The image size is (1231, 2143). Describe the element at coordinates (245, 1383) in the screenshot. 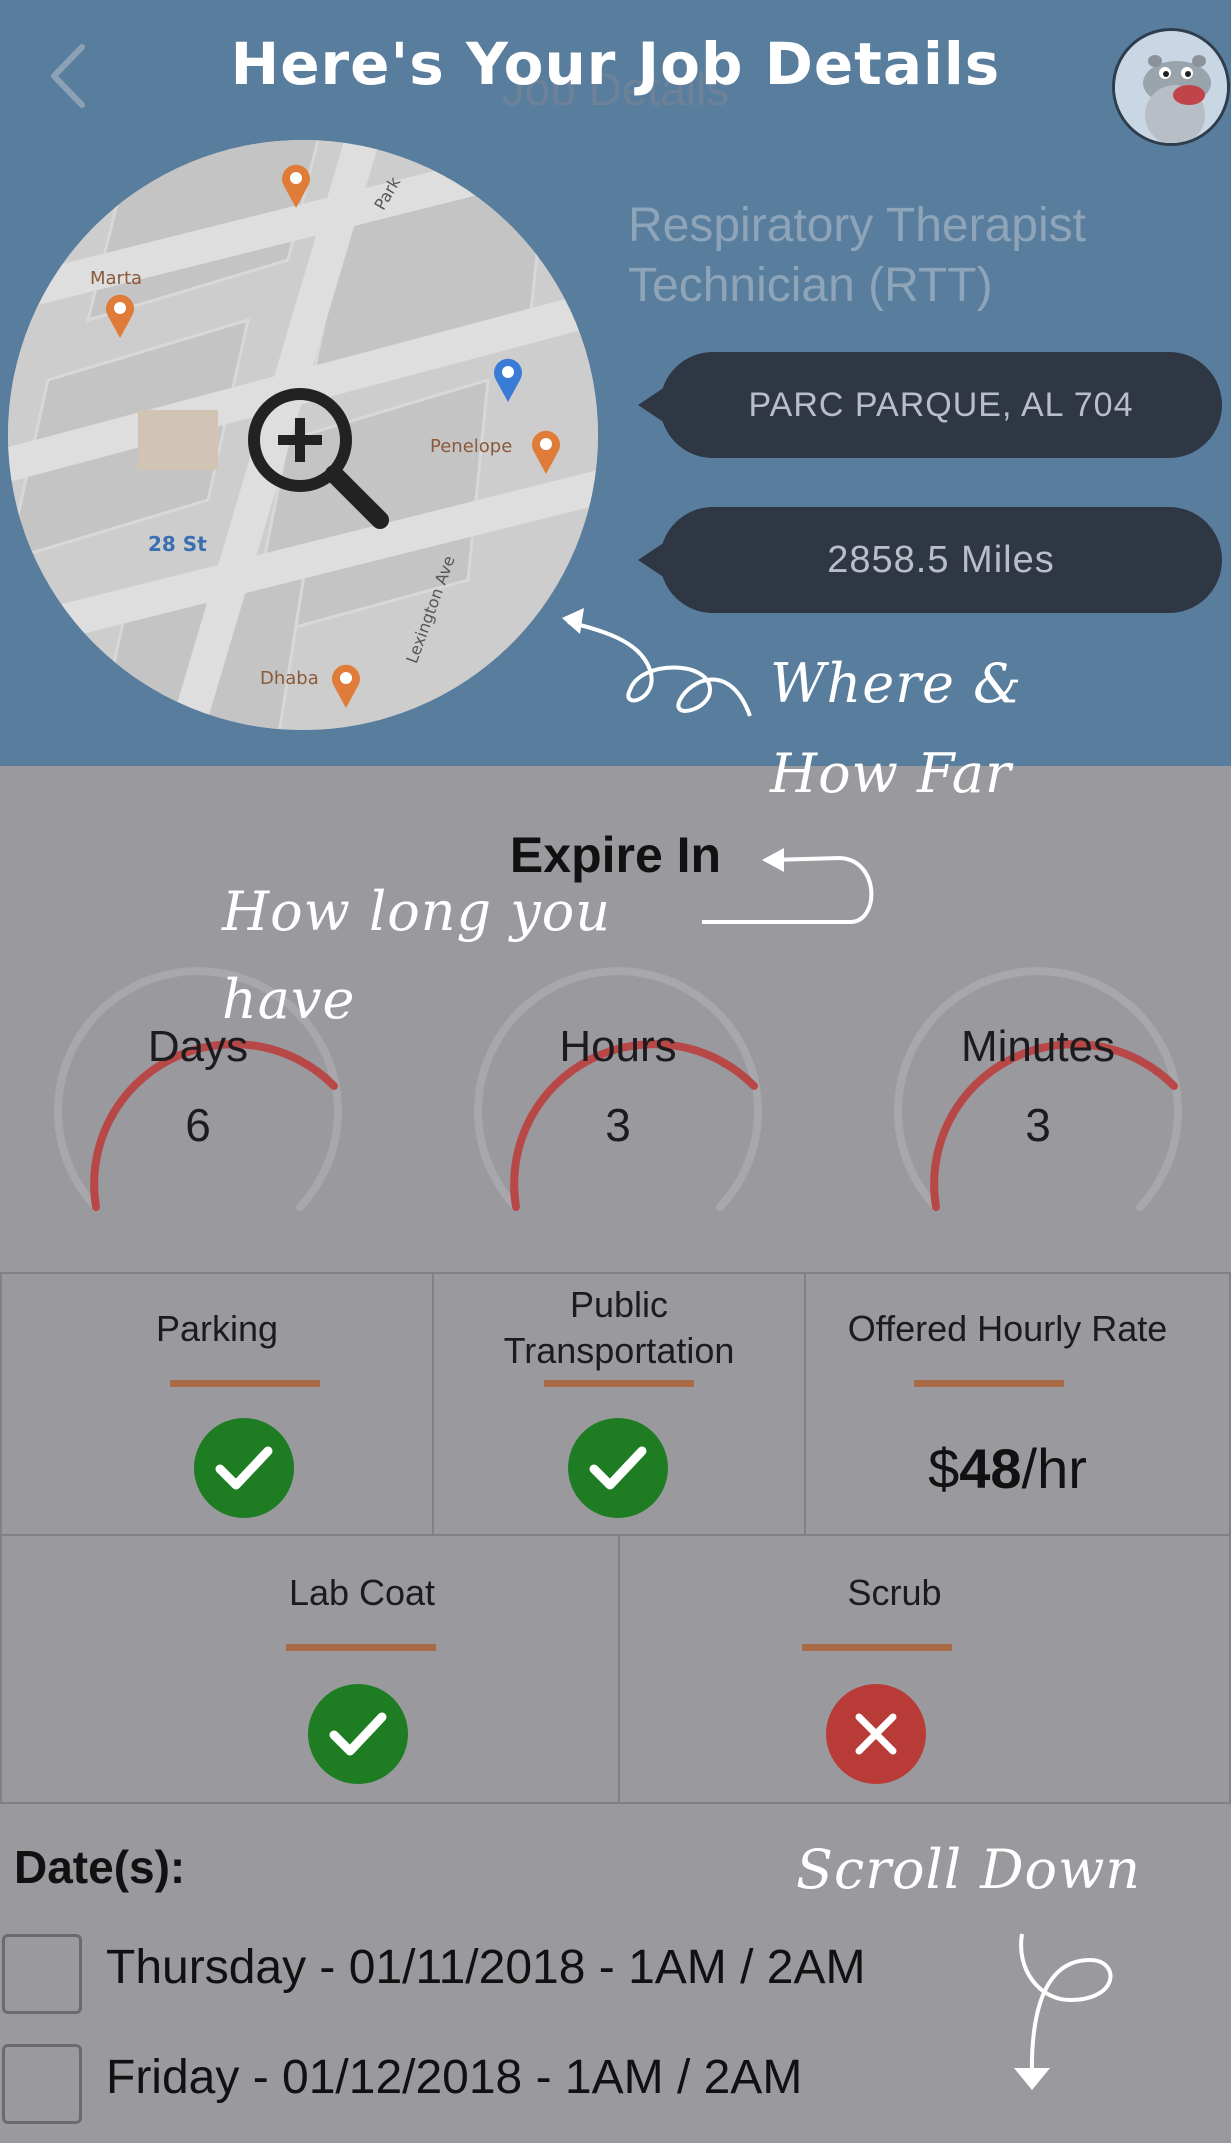

I see `parking-underline` at that location.